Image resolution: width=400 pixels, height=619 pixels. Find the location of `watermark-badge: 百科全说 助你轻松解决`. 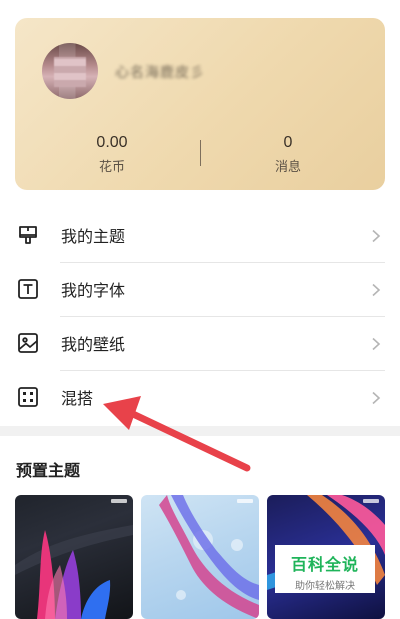

watermark-badge: 百科全说 助你轻松解决 is located at coordinates (325, 569).